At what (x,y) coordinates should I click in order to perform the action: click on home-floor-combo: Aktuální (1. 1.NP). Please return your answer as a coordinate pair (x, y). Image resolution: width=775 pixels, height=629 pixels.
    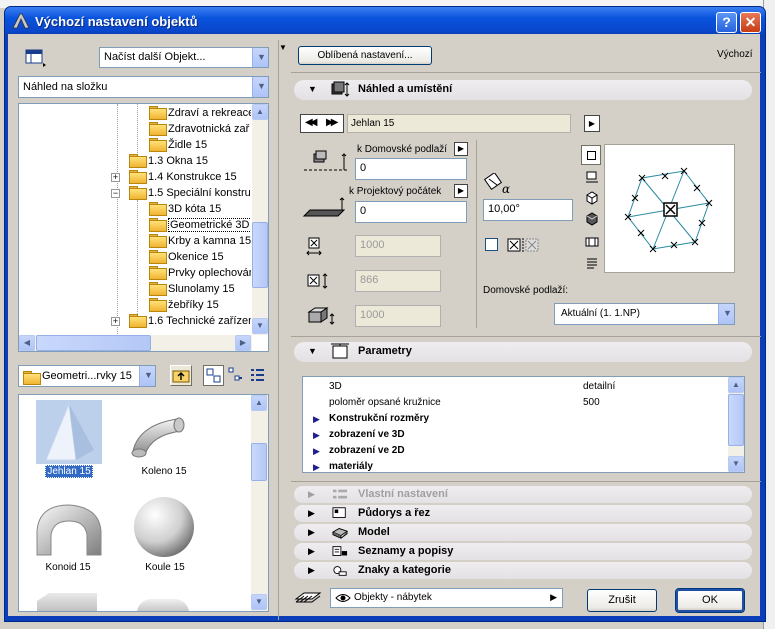
    Looking at the image, I should click on (644, 314).